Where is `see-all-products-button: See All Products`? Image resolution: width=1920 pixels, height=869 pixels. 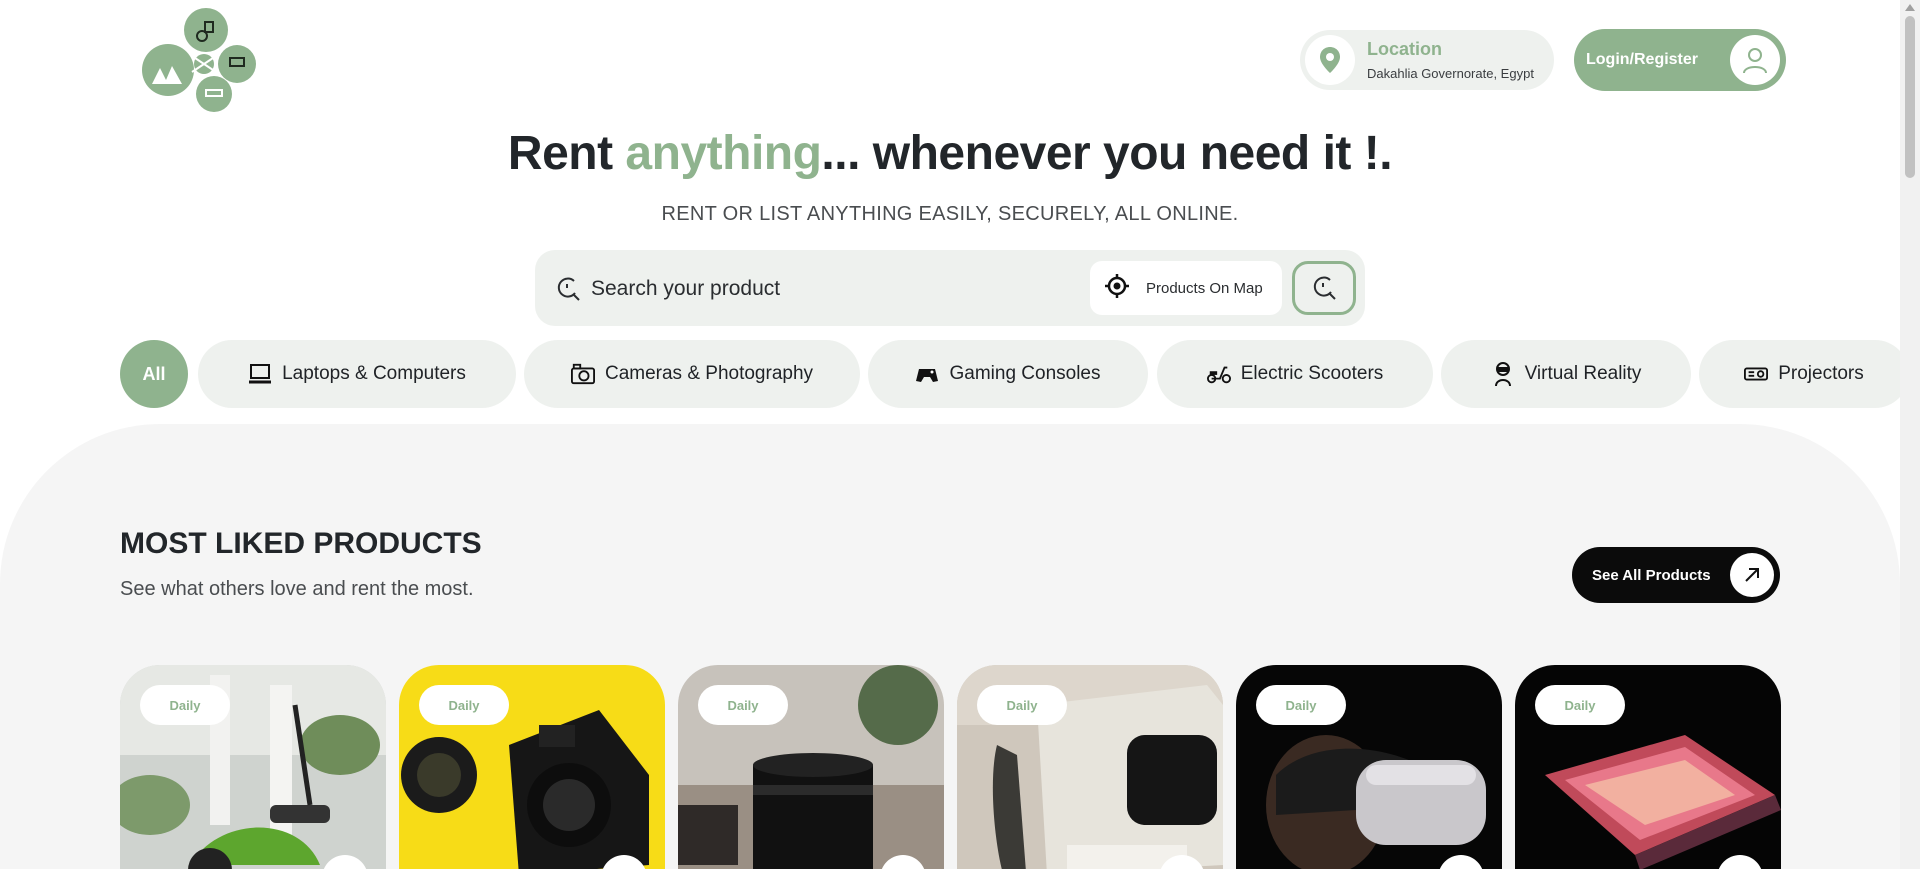 see-all-products-button: See All Products is located at coordinates (1676, 575).